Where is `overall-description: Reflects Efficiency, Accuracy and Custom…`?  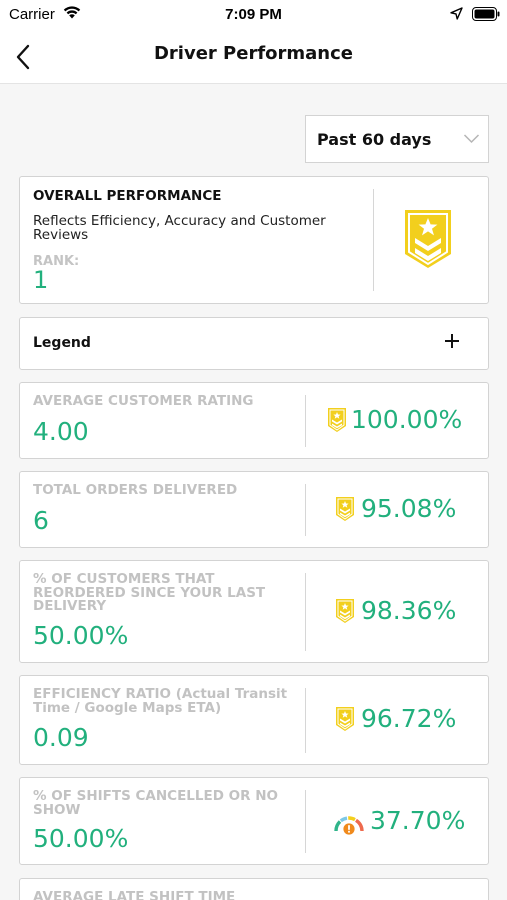
overall-description: Reflects Efficiency, Accuracy and Custom… is located at coordinates (179, 228).